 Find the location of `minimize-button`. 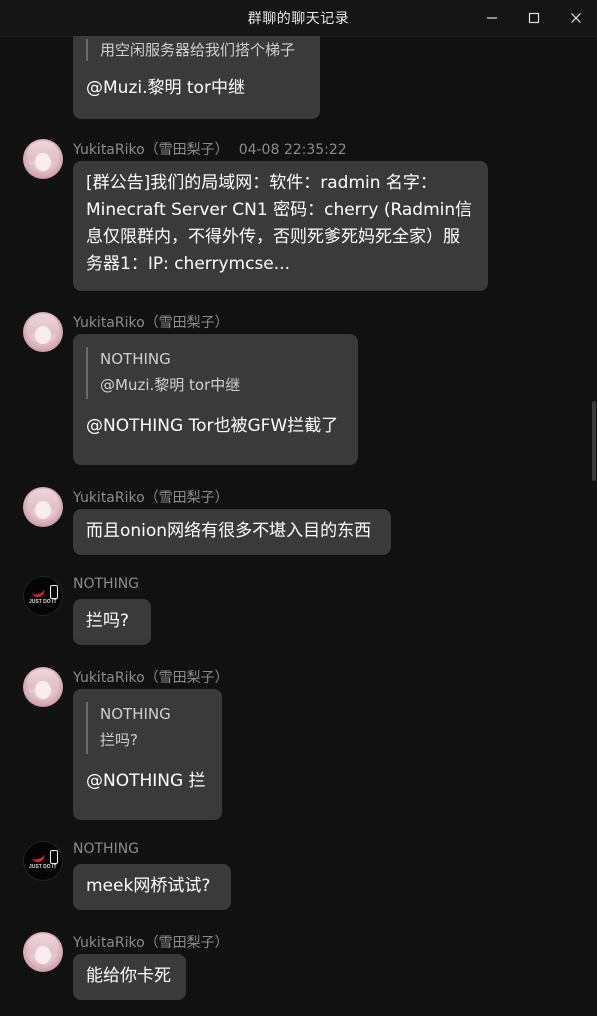

minimize-button is located at coordinates (492, 18).